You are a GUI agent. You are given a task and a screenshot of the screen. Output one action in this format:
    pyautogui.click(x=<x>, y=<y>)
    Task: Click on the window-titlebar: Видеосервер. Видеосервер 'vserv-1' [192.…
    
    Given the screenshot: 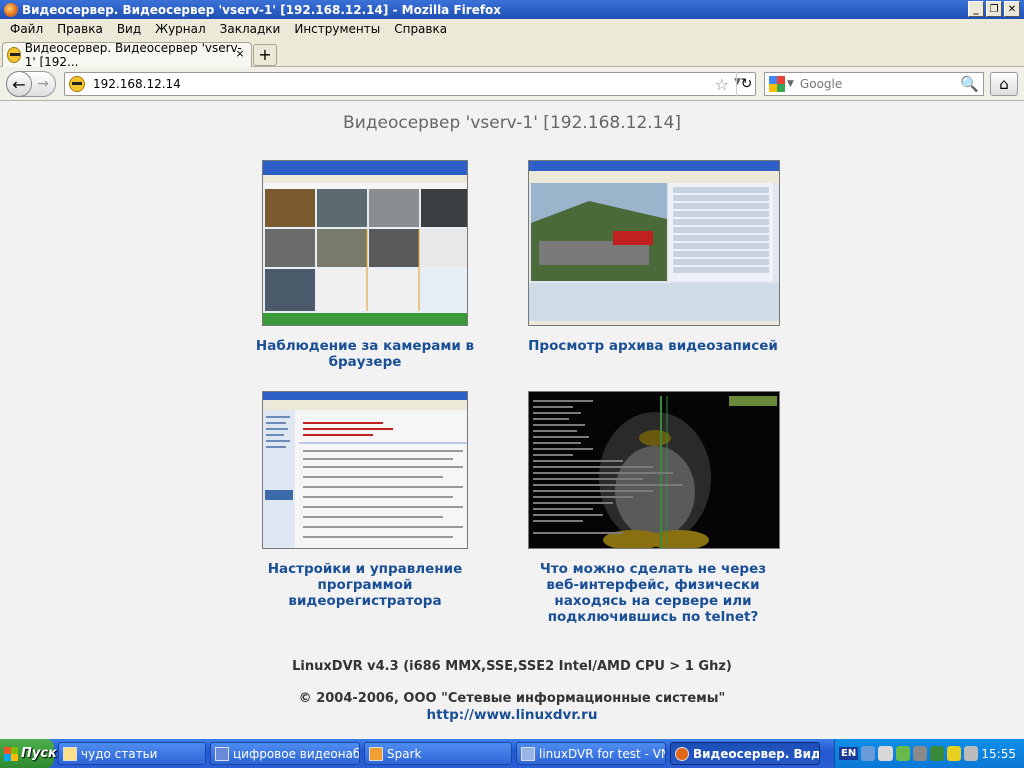 What is the action you would take?
    pyautogui.click(x=512, y=9)
    